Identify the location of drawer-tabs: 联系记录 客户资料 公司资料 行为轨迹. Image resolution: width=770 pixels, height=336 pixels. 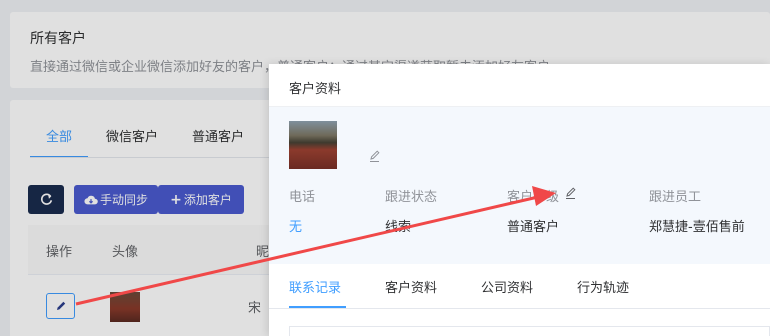
(519, 286).